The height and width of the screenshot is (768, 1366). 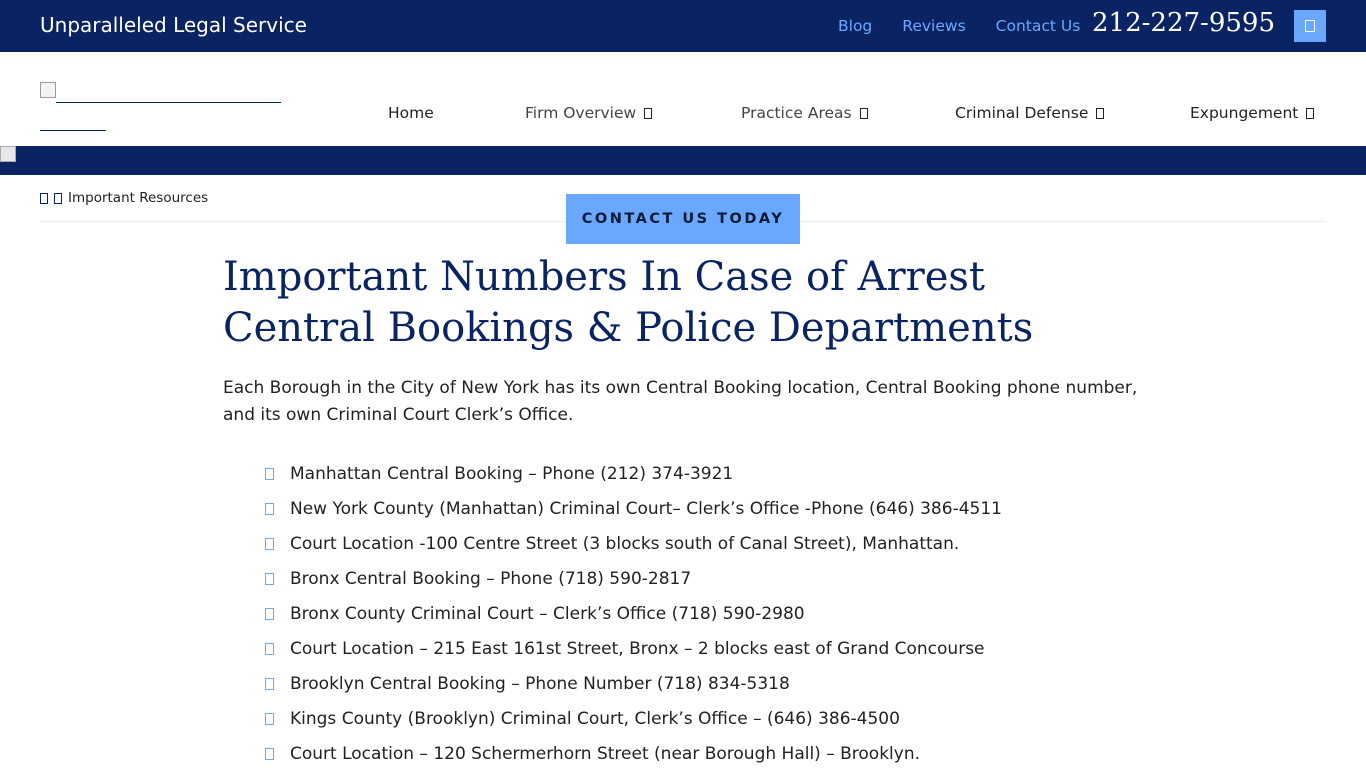 I want to click on blog-link: Blog, so click(x=855, y=26).